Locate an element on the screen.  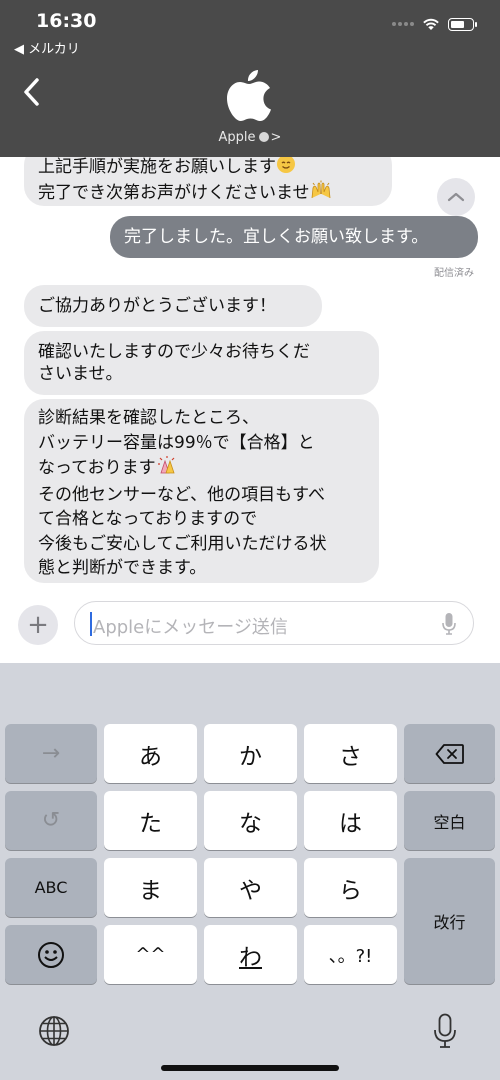
smiling-face-emoji-icon is located at coordinates (286, 168).